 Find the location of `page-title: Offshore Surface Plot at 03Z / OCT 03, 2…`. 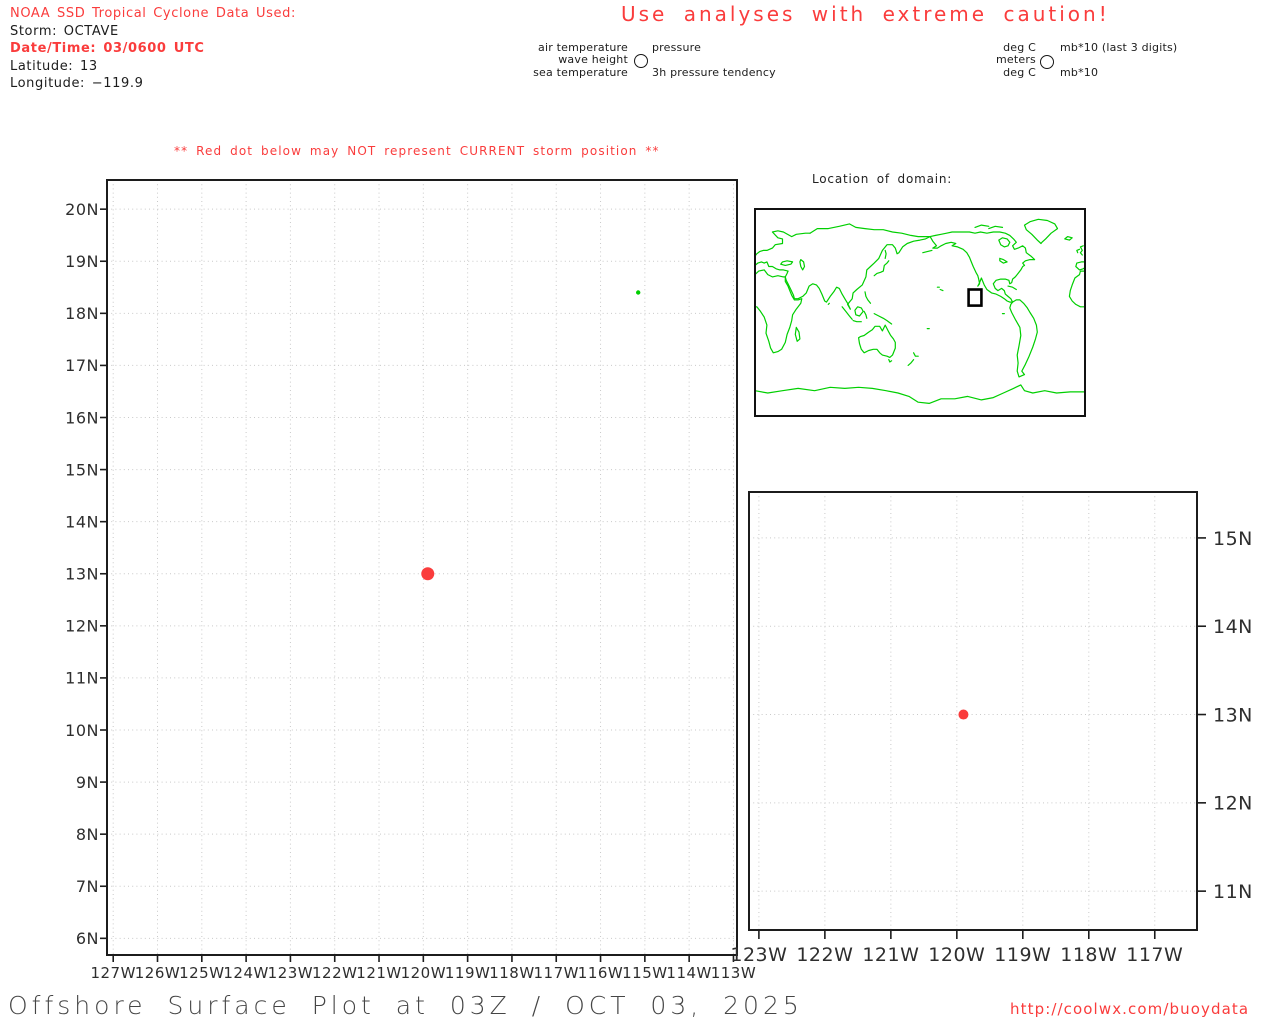

page-title: Offshore Surface Plot at 03Z / OCT 03, 2… is located at coordinates (405, 1005).